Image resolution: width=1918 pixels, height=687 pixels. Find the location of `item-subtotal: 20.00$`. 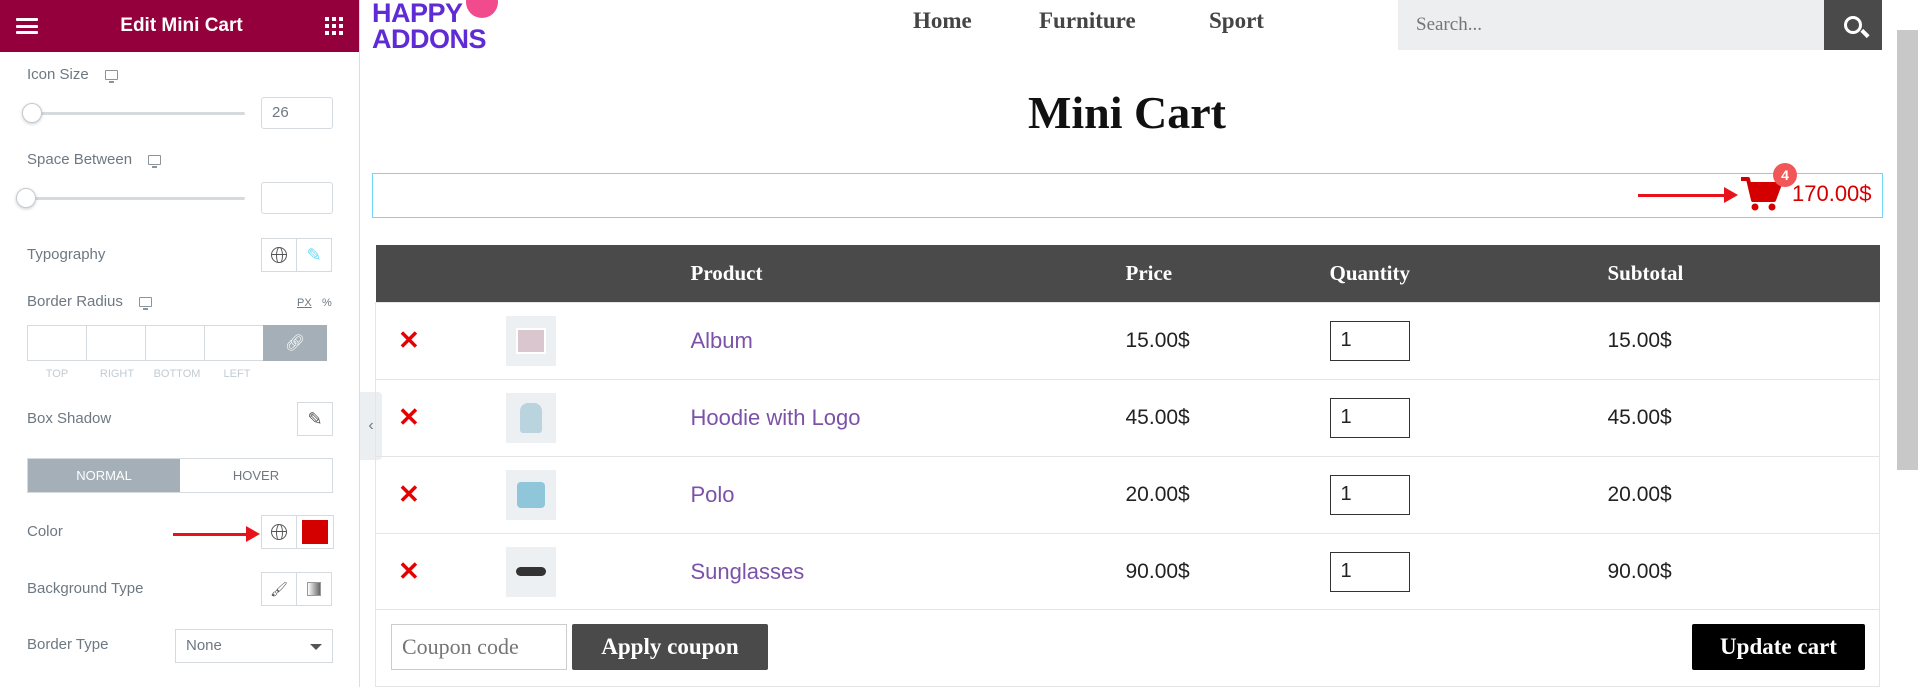

item-subtotal: 20.00$ is located at coordinates (1743, 494).